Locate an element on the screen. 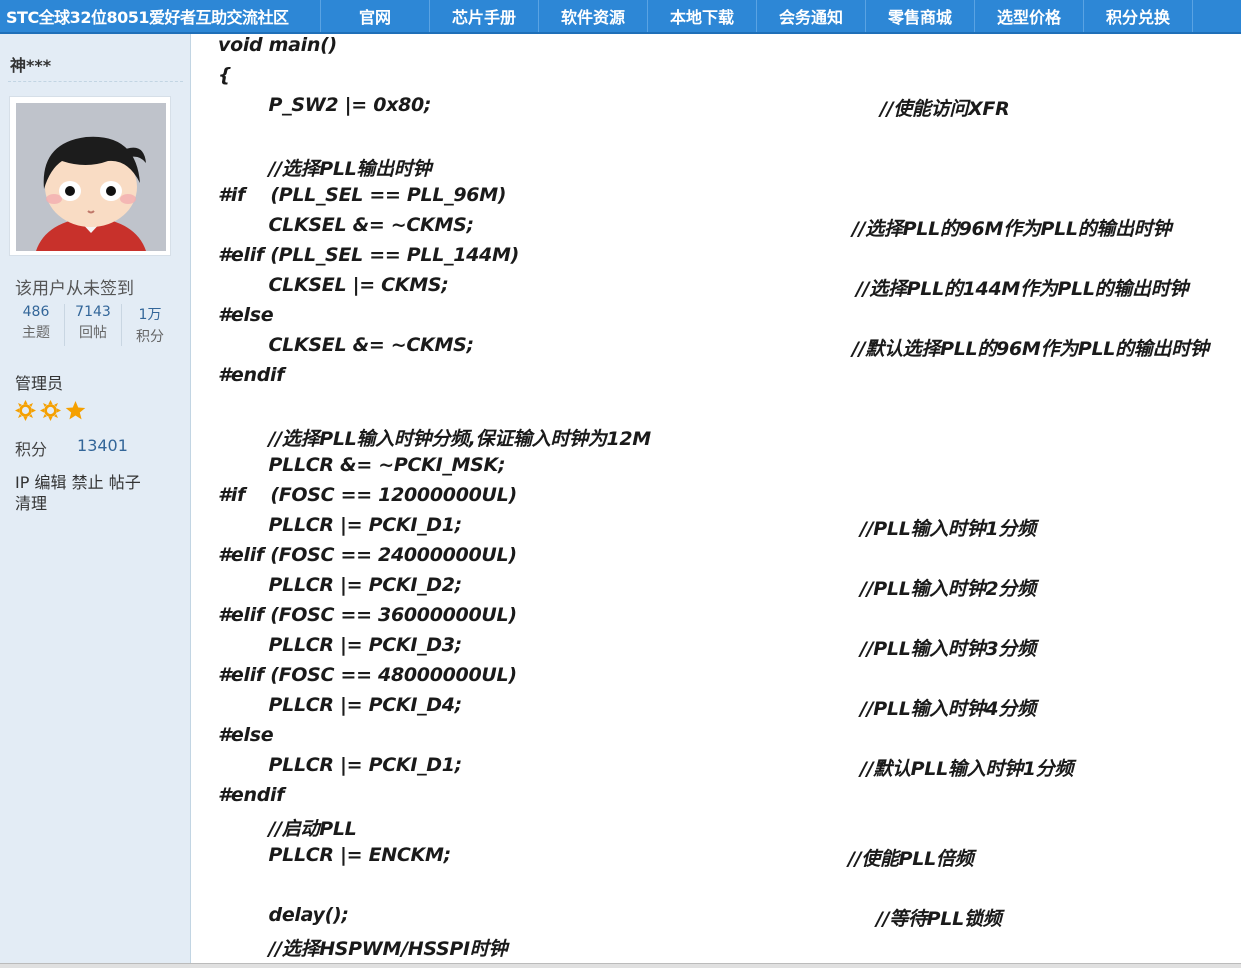  stat-points-value: 1万 is located at coordinates (150, 315).